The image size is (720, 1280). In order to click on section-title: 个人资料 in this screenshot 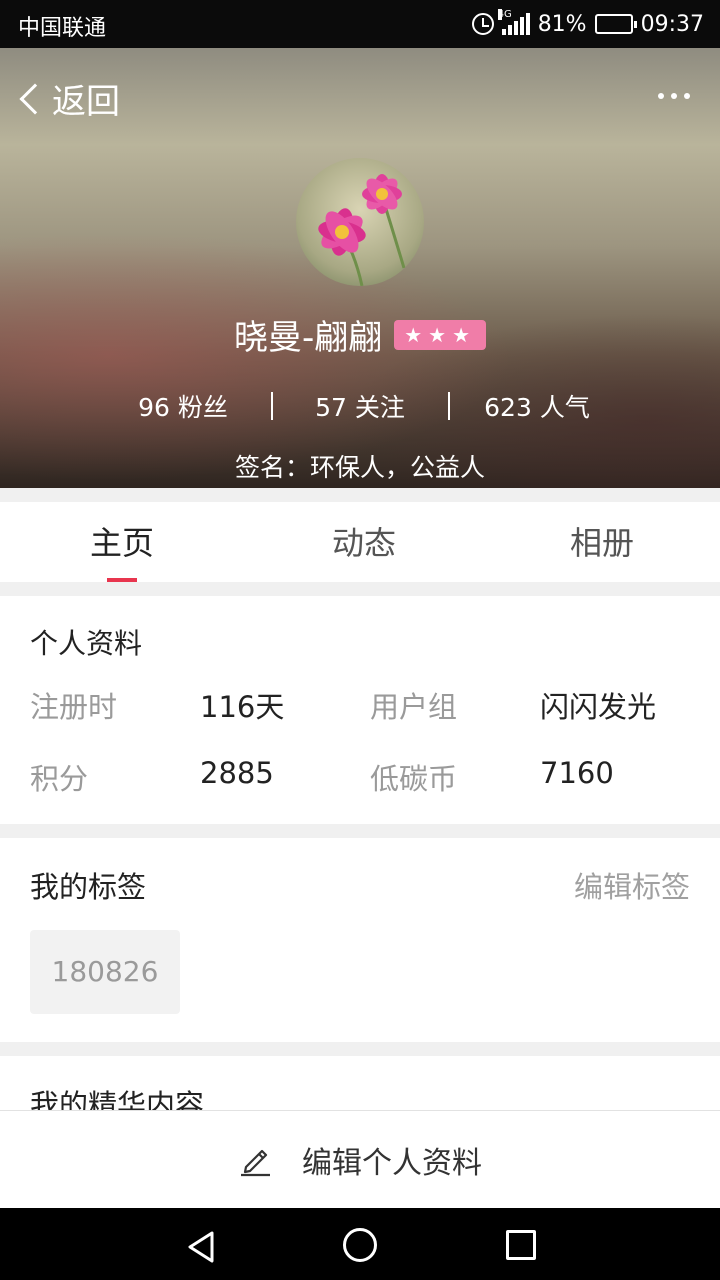, I will do `click(86, 643)`.